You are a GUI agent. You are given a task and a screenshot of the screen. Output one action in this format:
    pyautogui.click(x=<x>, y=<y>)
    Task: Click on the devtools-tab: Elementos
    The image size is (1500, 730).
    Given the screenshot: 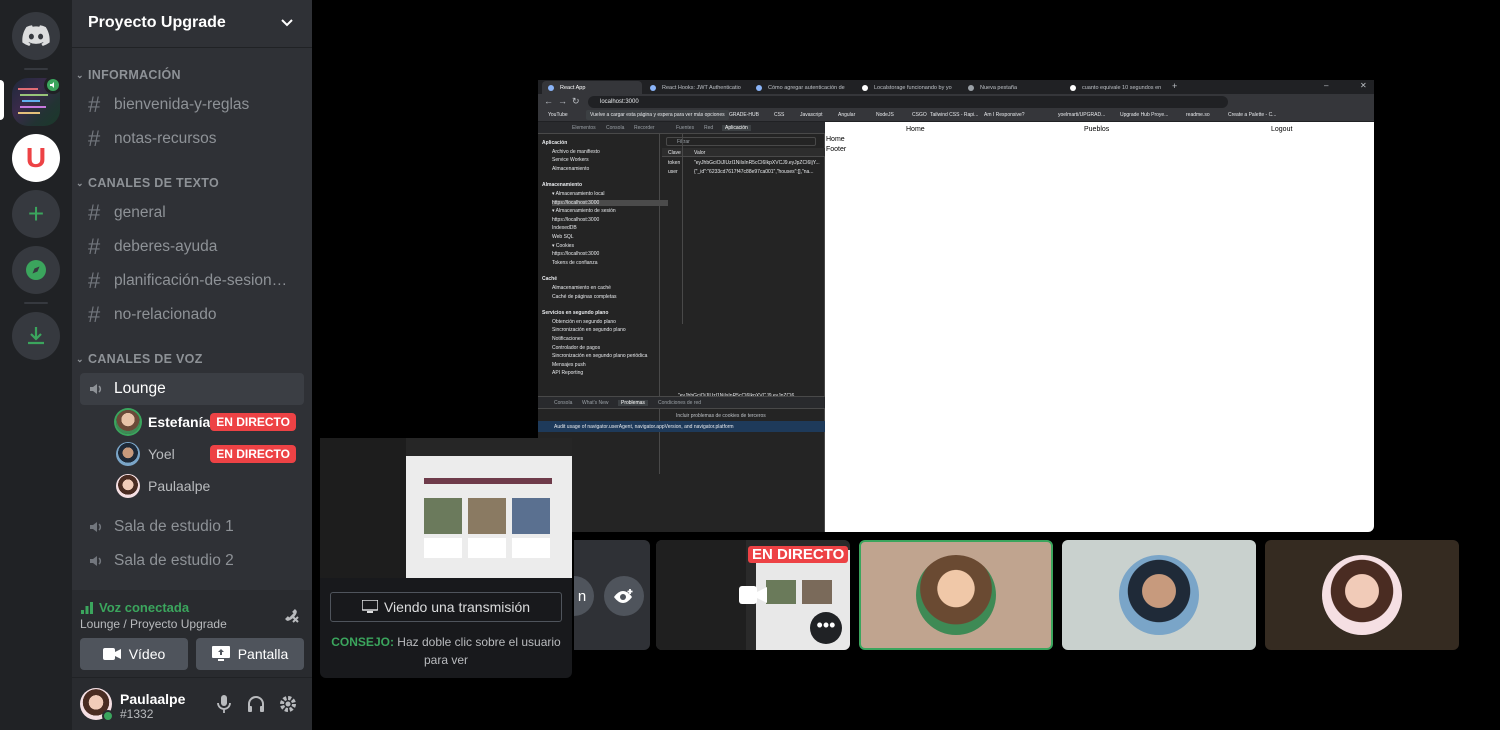 What is the action you would take?
    pyautogui.click(x=584, y=128)
    